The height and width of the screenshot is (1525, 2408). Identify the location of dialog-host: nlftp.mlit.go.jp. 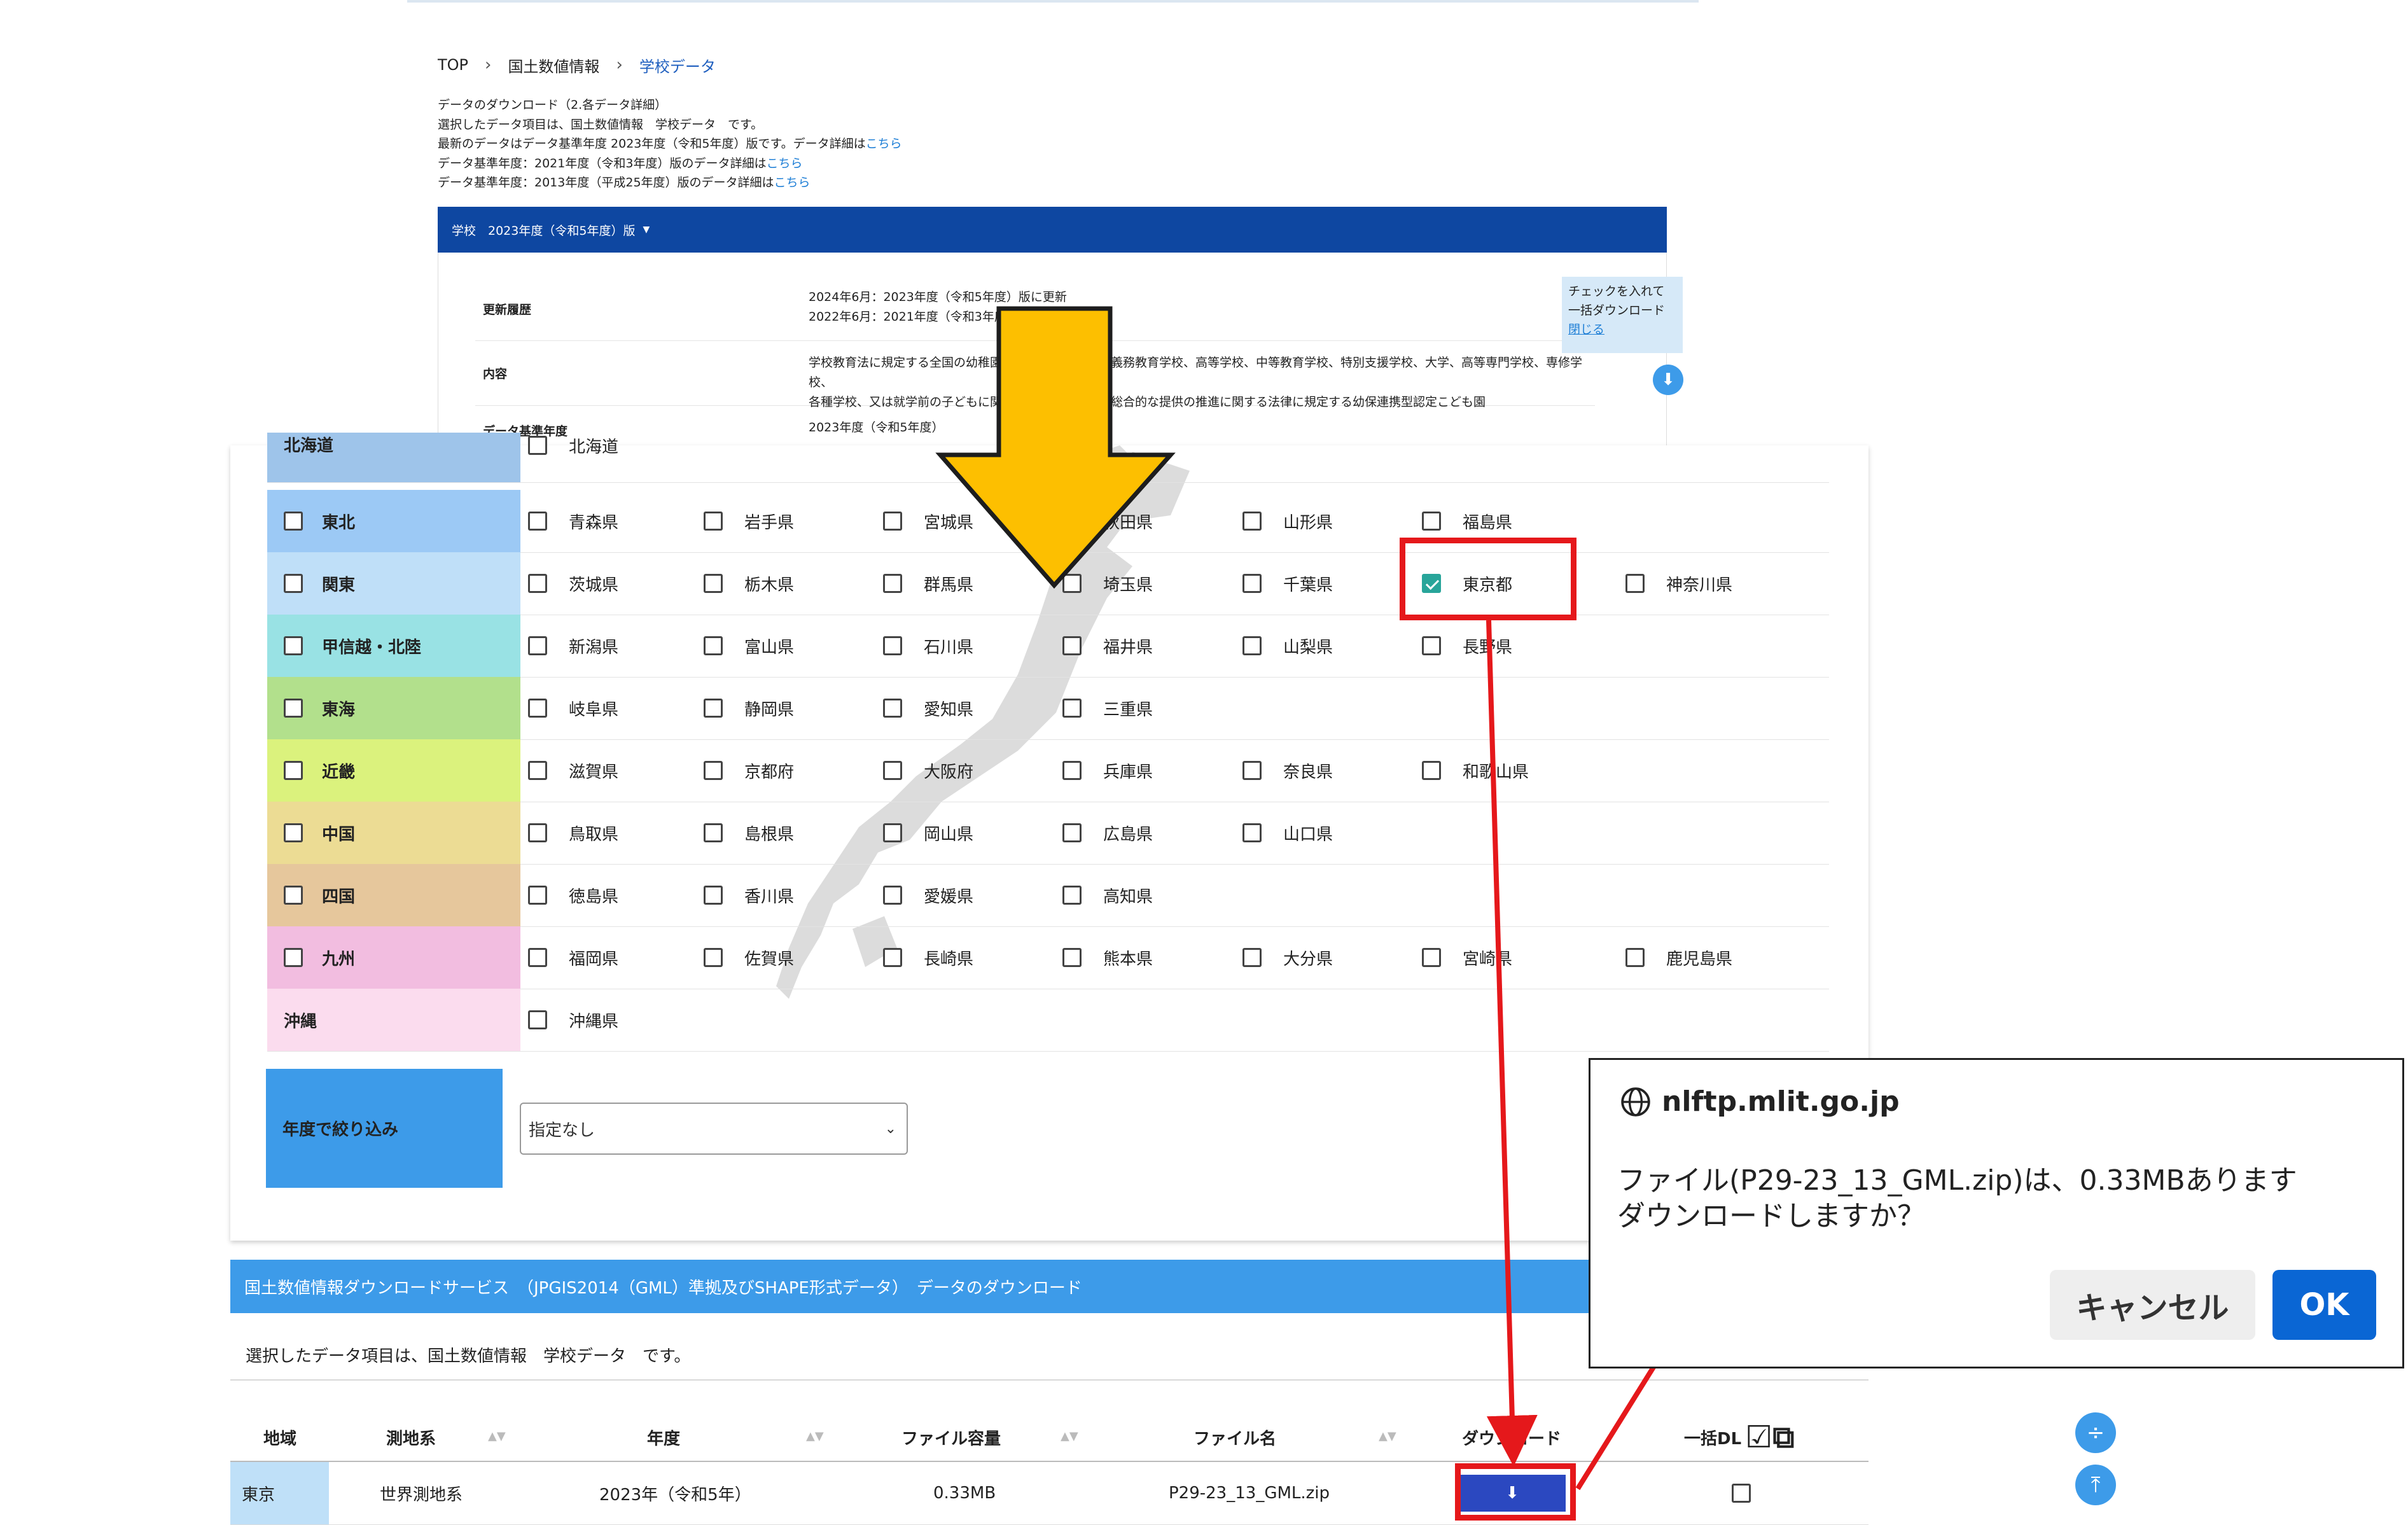
(1760, 1101).